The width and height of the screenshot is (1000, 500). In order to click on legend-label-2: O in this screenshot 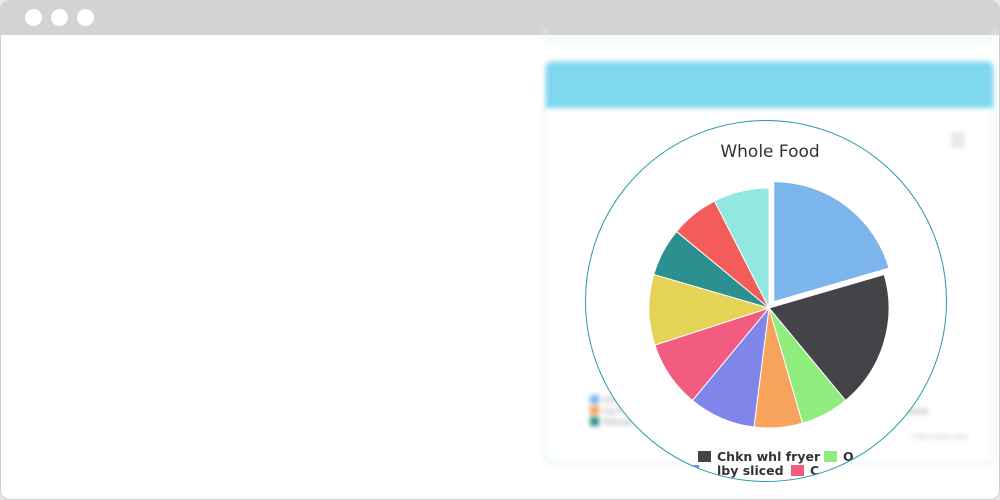, I will do `click(848, 456)`.